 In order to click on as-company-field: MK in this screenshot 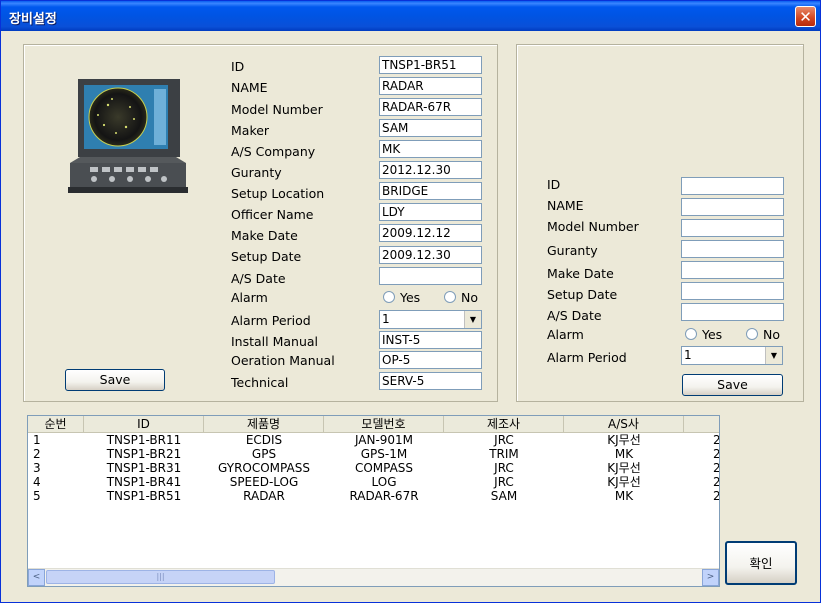, I will do `click(430, 149)`.